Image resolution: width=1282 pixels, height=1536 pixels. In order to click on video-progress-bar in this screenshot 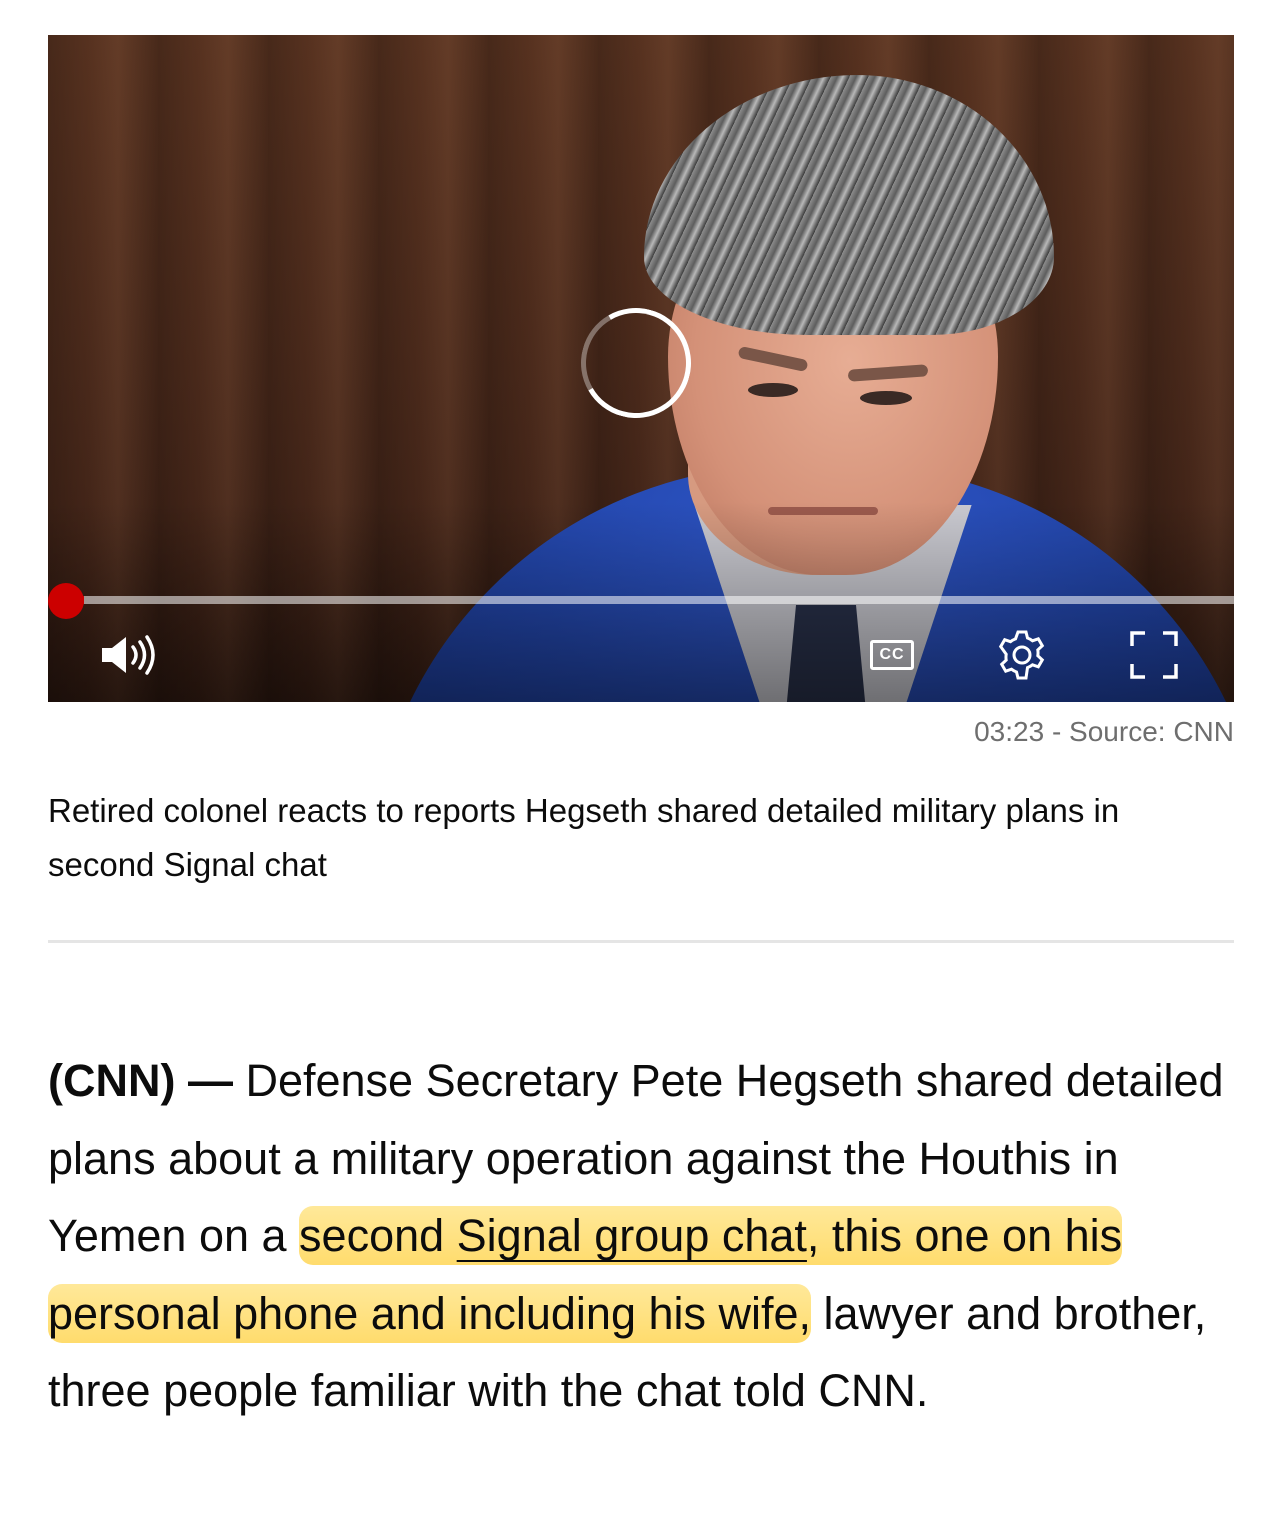, I will do `click(650, 600)`.